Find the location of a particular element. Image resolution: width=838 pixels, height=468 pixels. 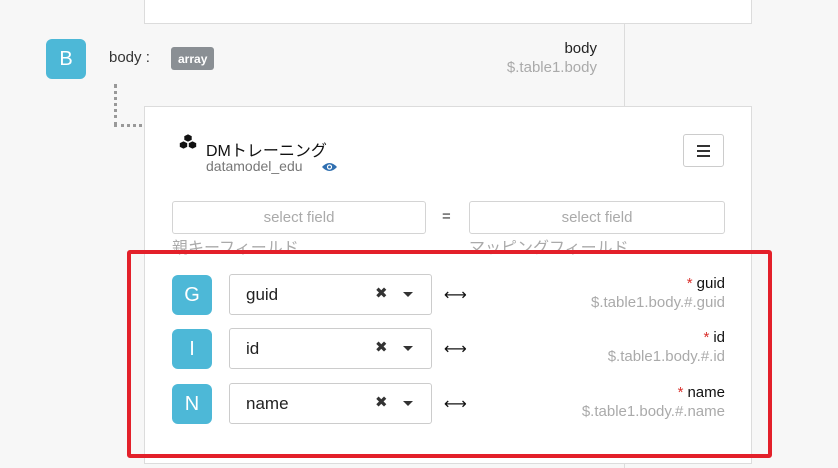

node-label: body : is located at coordinates (129, 57).